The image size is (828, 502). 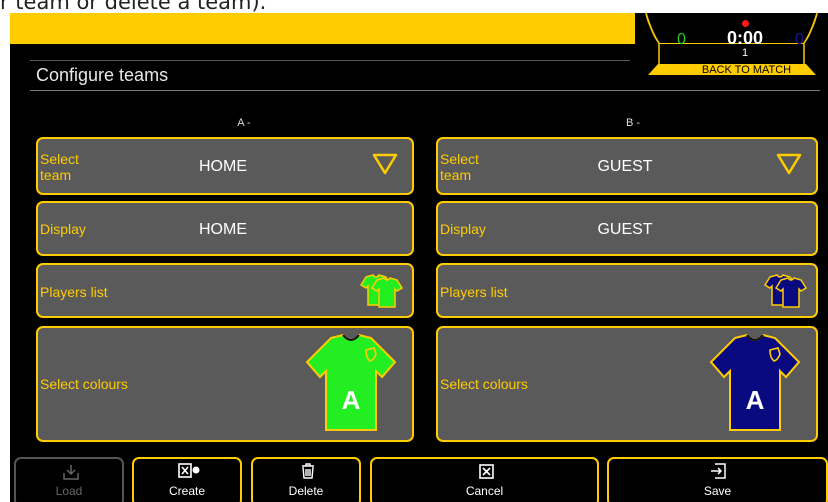 What do you see at coordinates (486, 471) in the screenshot?
I see `x-box-icon` at bounding box center [486, 471].